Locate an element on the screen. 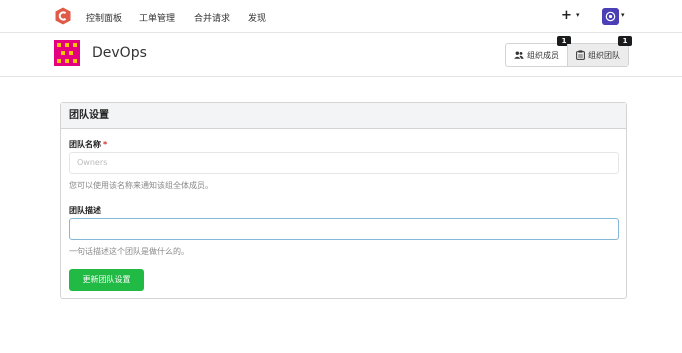 The width and height of the screenshot is (682, 353). team-name-label: 团队名称 * is located at coordinates (88, 144).